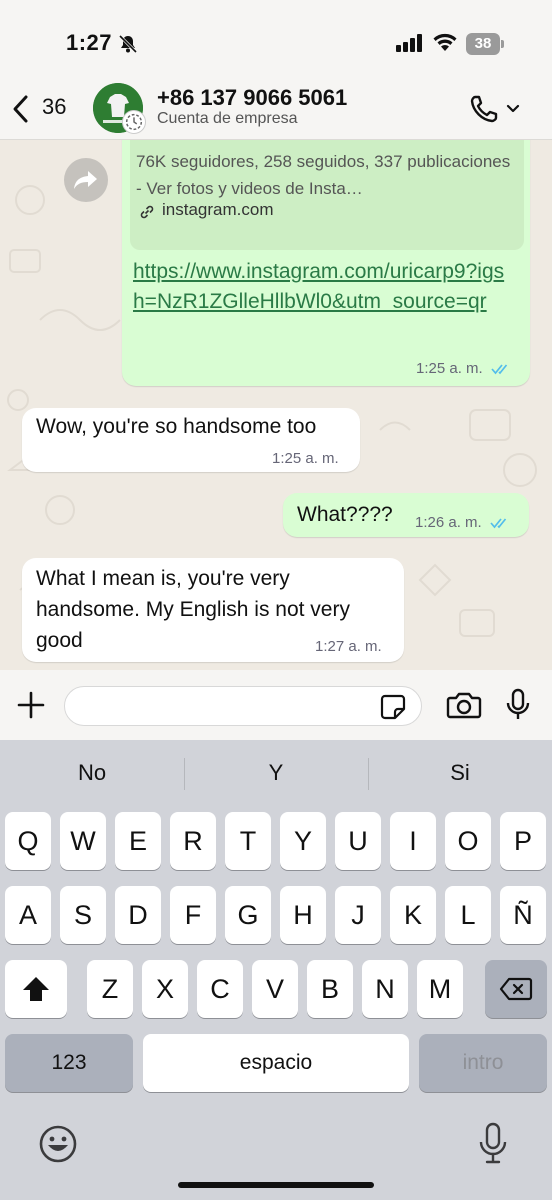 The height and width of the screenshot is (1200, 552). I want to click on battery-level: 38, so click(483, 44).